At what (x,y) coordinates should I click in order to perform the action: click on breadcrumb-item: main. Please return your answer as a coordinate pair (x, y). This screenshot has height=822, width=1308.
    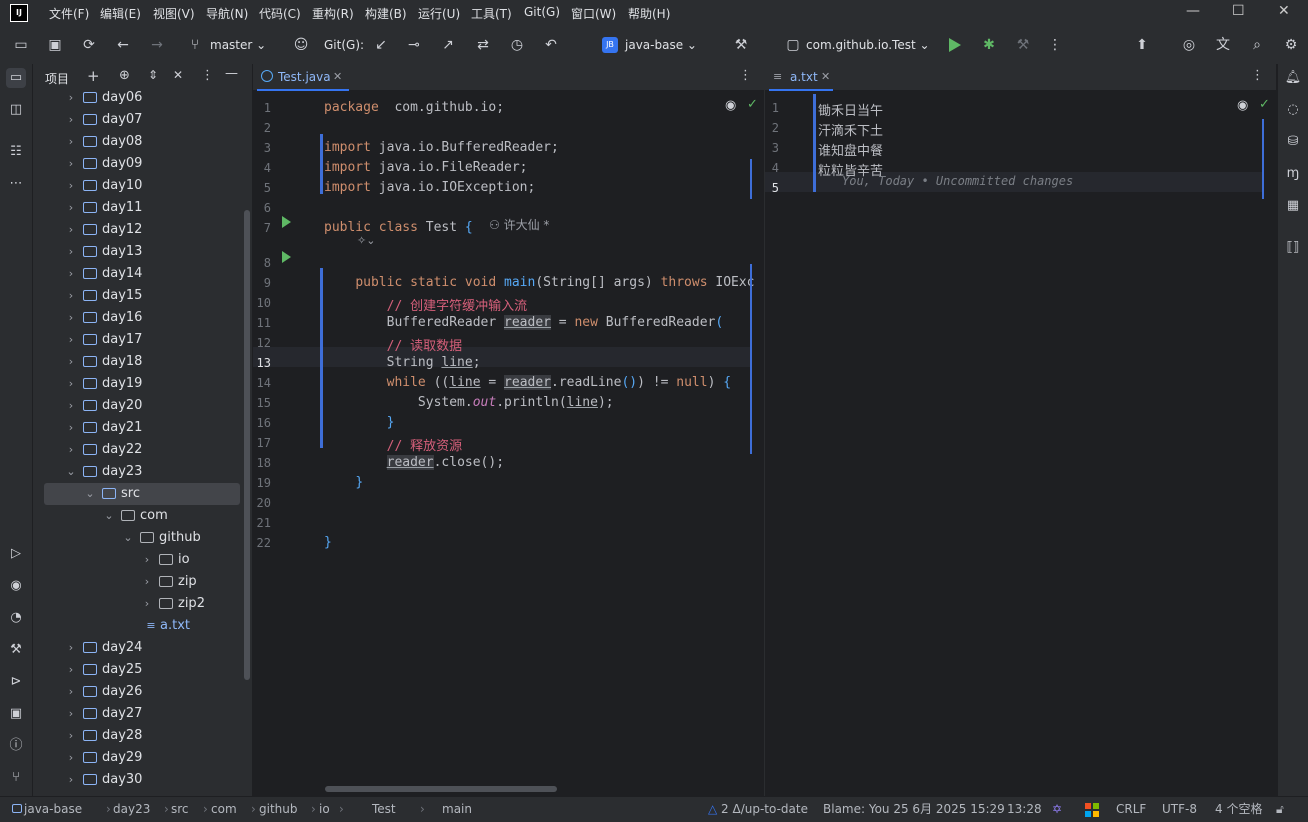
    Looking at the image, I should click on (457, 809).